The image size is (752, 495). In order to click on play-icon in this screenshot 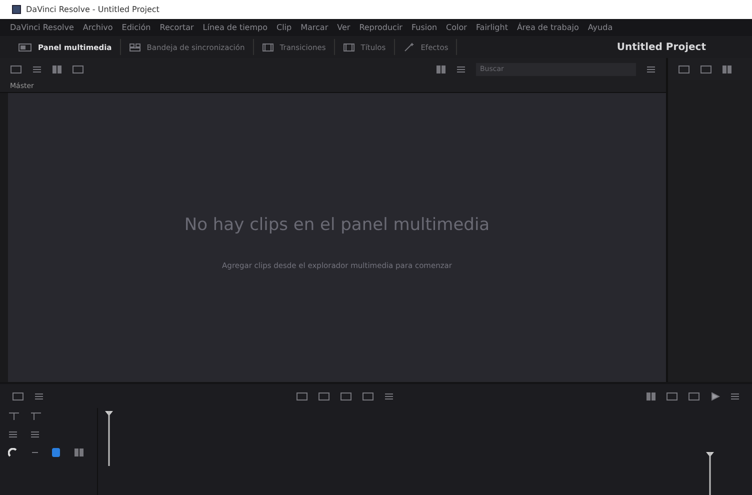, I will do `click(715, 396)`.